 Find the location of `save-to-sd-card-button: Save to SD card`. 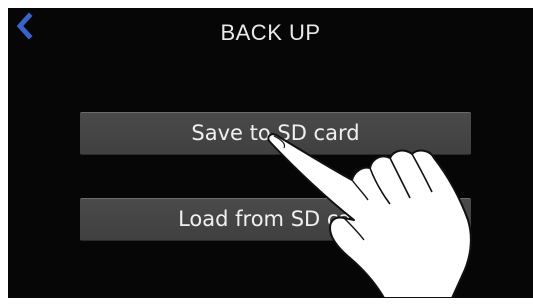

save-to-sd-card-button: Save to SD card is located at coordinates (275, 133).